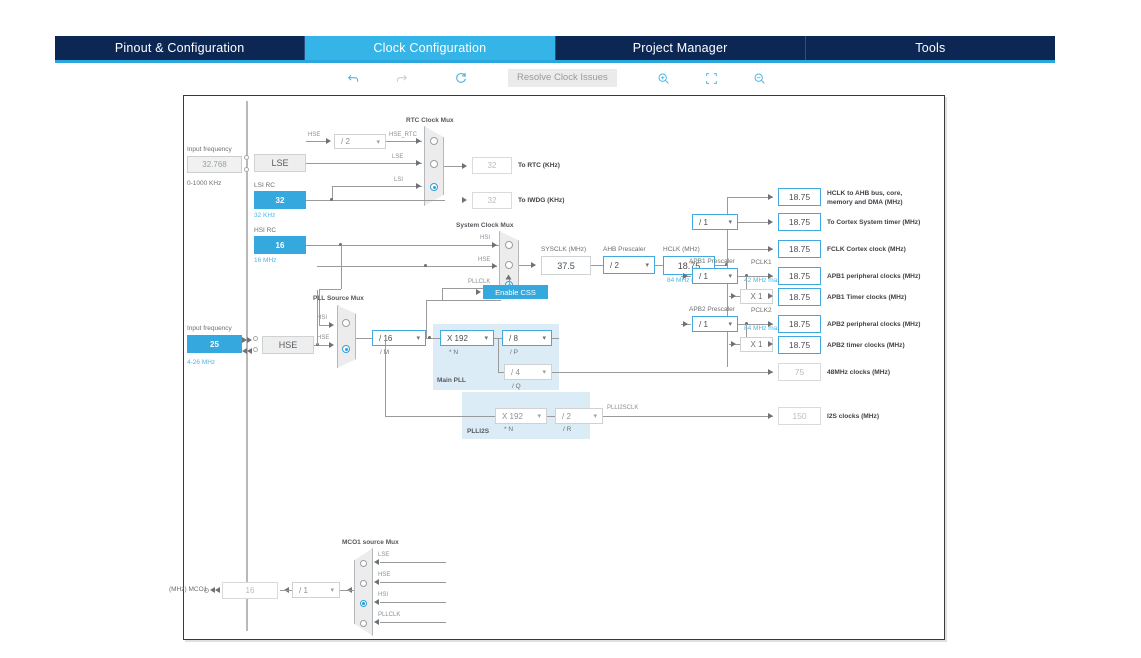 The image size is (1141, 658). Describe the element at coordinates (346, 336) in the screenshot. I see `pll-source-mux` at that location.